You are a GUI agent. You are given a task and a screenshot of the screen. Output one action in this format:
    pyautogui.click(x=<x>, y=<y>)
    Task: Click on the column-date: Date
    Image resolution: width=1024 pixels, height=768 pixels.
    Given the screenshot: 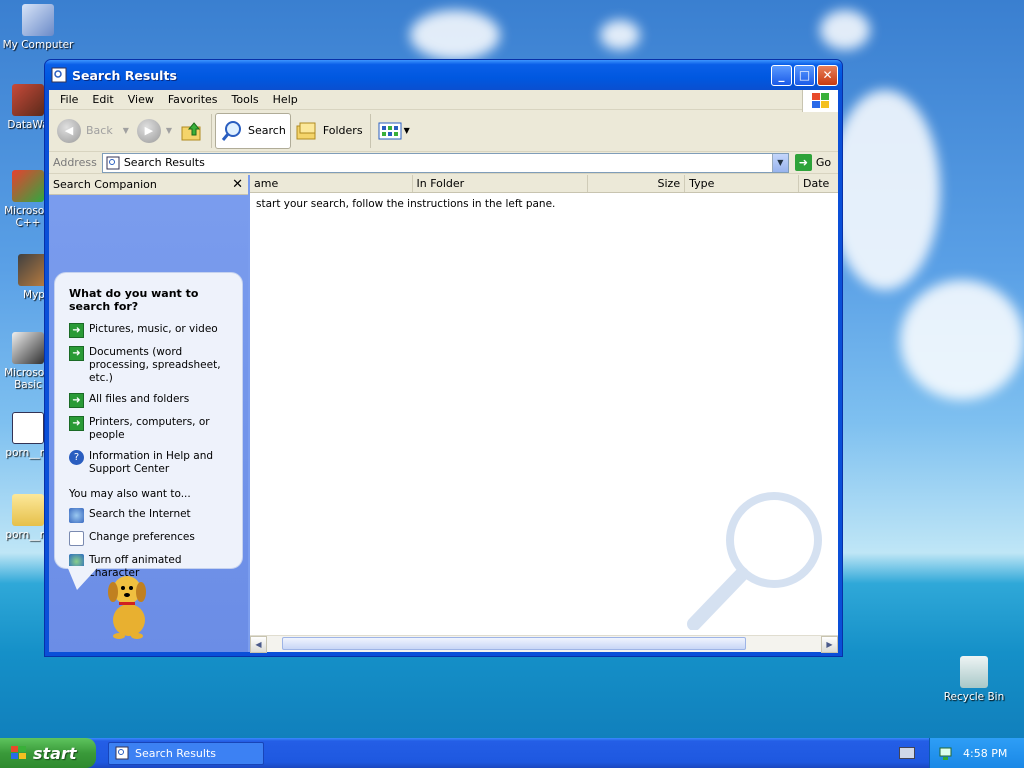 What is the action you would take?
    pyautogui.click(x=818, y=183)
    